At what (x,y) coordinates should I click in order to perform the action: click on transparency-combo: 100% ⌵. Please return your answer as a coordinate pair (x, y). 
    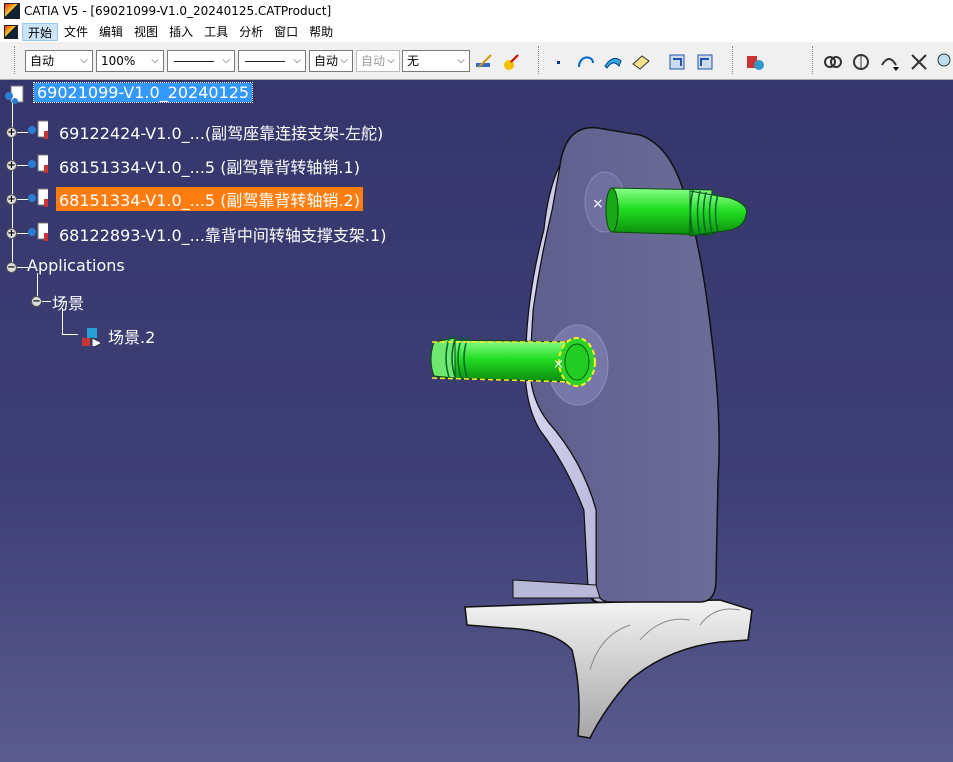
    Looking at the image, I should click on (130, 61).